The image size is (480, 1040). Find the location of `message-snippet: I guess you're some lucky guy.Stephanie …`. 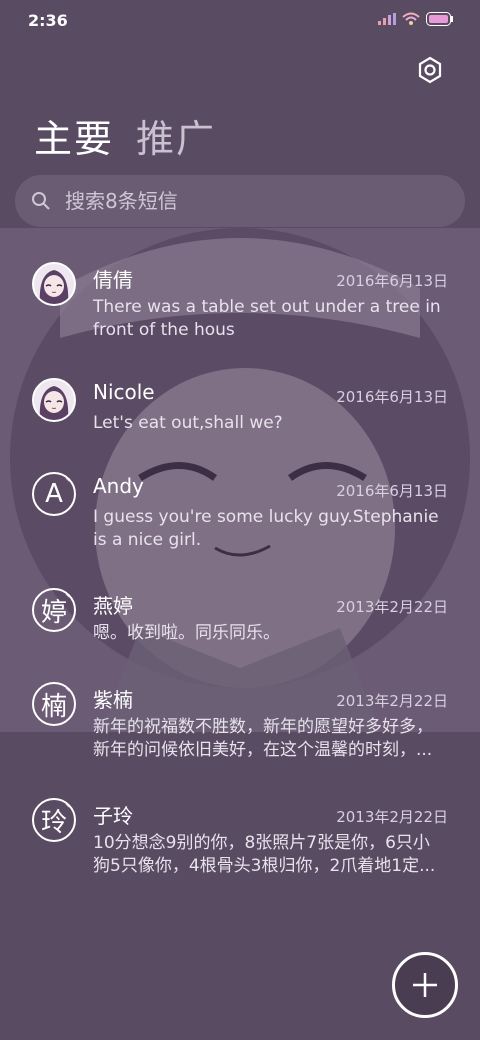

message-snippet: I guess you're some lucky guy.Stephanie … is located at coordinates (266, 528).